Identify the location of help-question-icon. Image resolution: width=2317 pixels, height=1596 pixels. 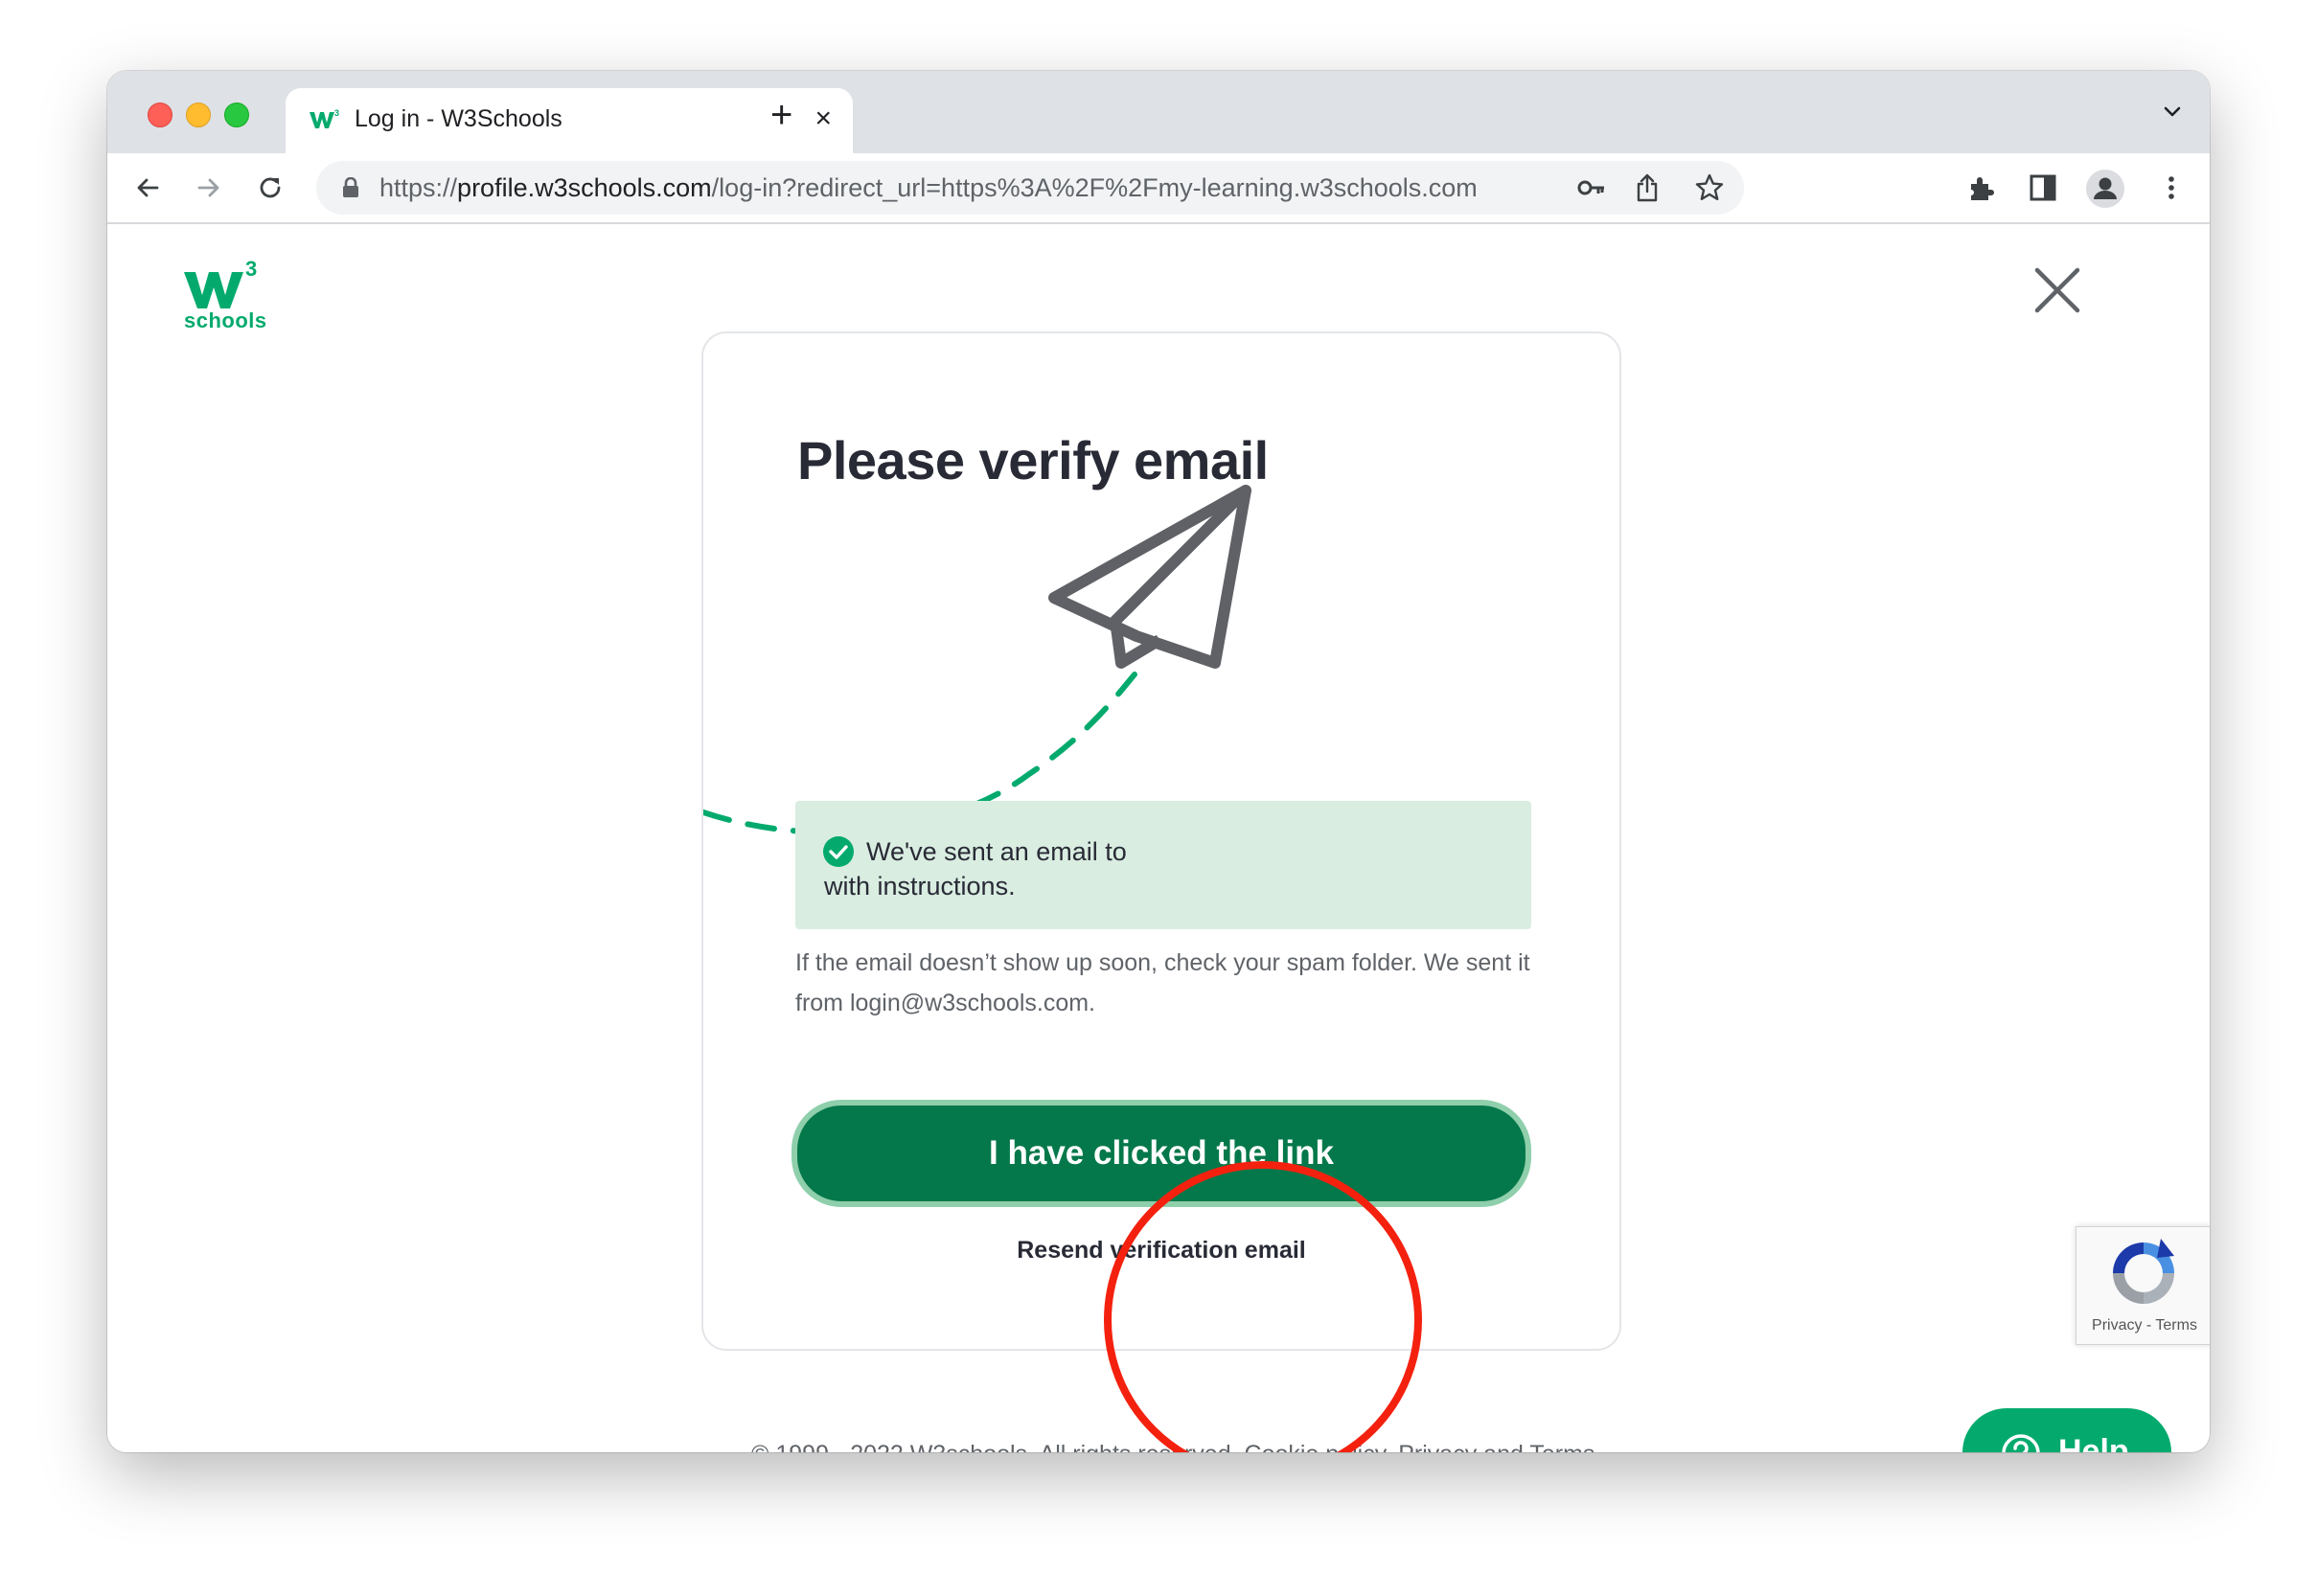
(2021, 1443).